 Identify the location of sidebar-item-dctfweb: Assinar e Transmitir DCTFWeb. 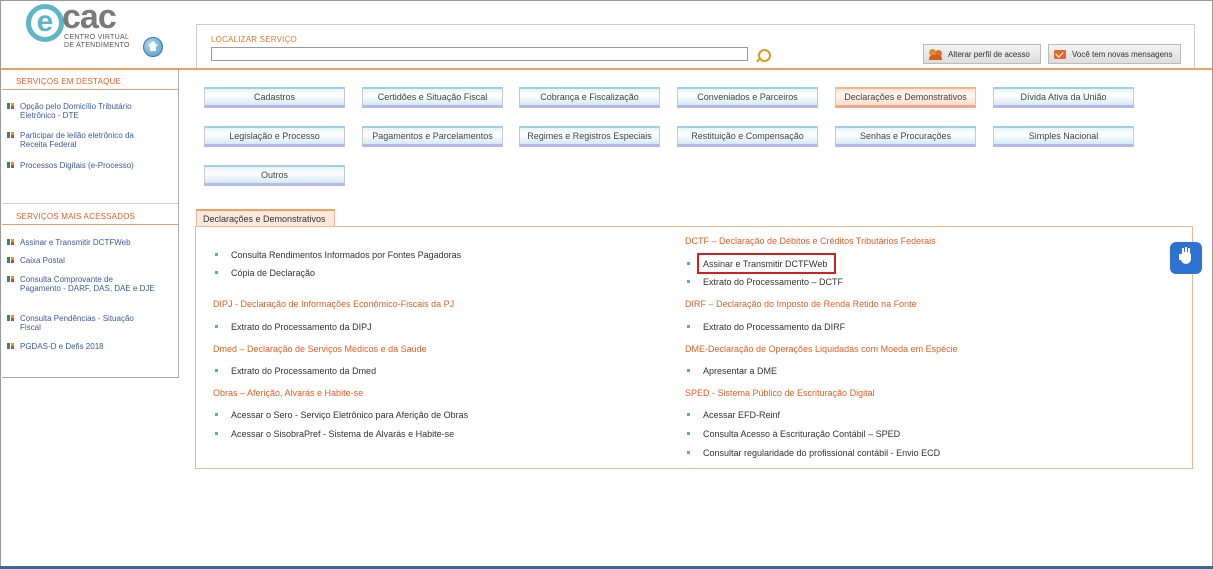
(81, 242).